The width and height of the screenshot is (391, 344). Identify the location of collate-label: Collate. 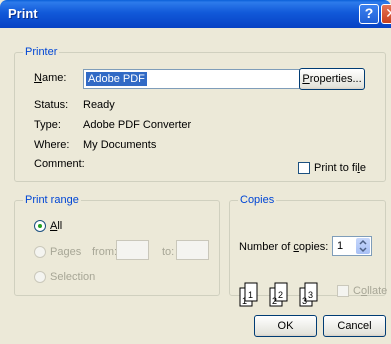
(370, 291).